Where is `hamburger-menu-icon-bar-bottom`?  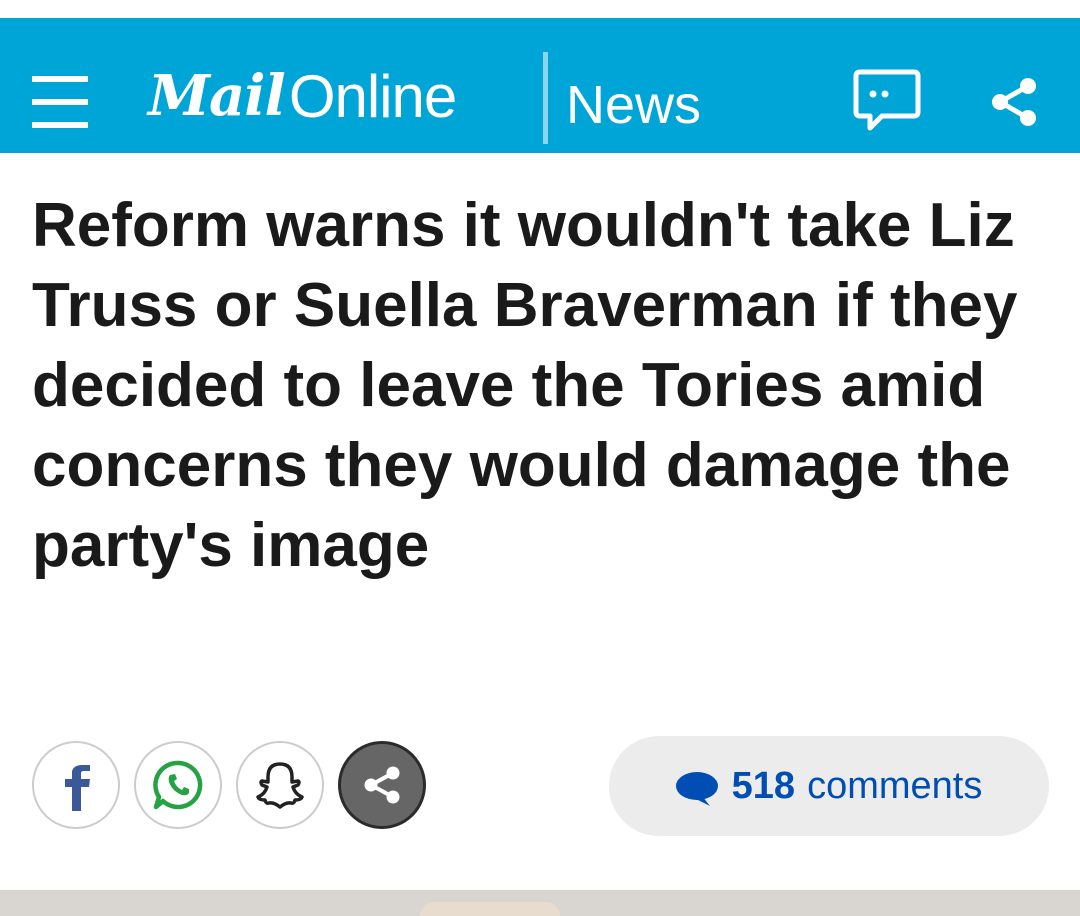
hamburger-menu-icon-bar-bottom is located at coordinates (60, 125).